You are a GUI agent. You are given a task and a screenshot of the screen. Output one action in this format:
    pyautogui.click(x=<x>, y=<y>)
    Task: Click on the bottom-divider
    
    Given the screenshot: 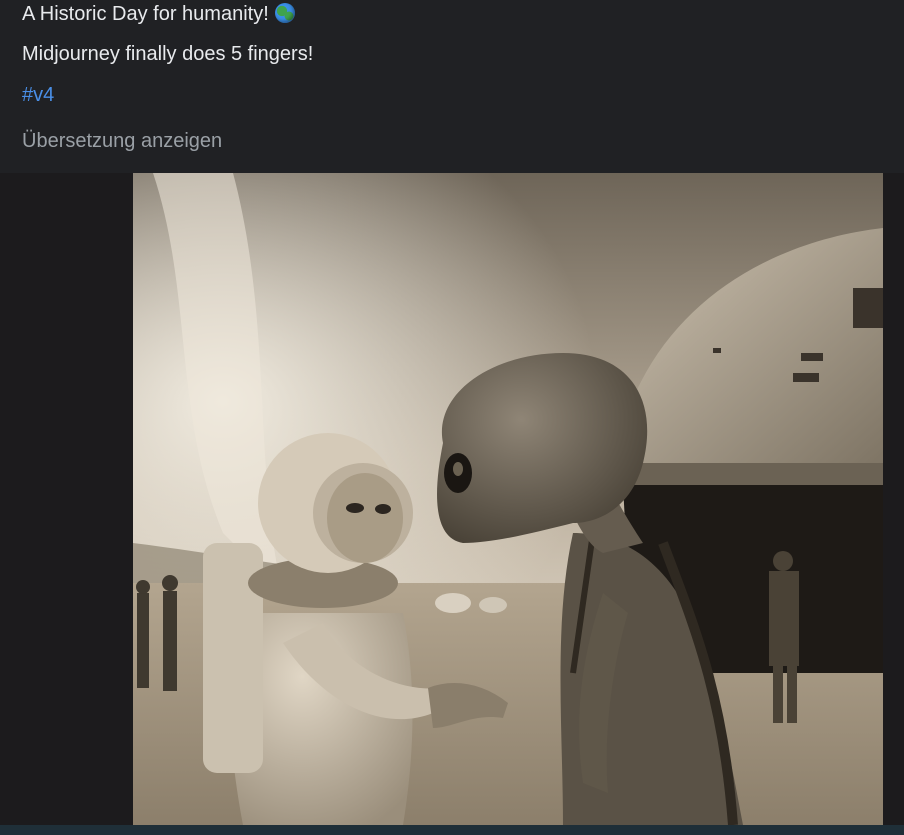 What is the action you would take?
    pyautogui.click(x=452, y=830)
    